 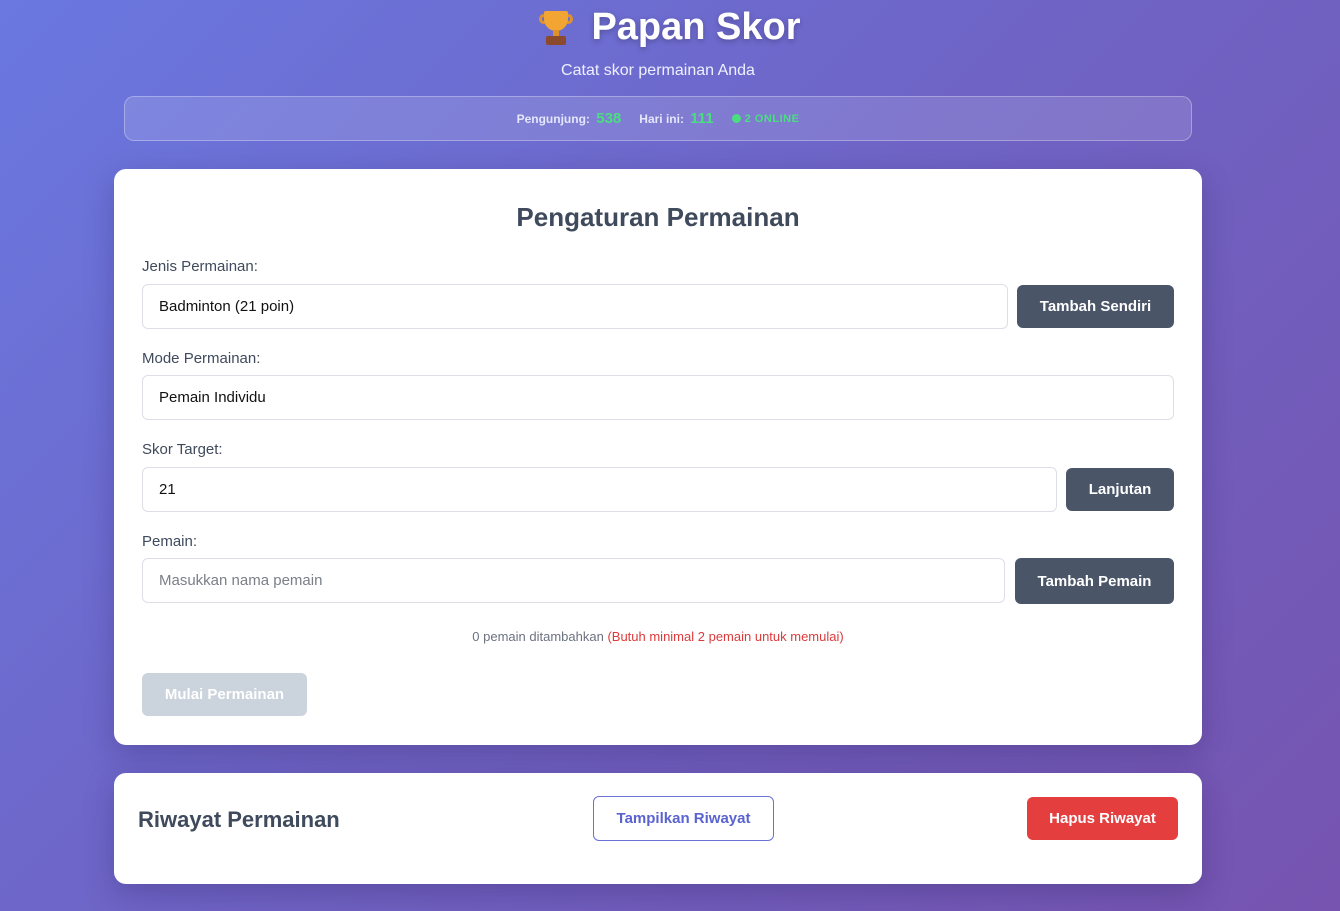 I want to click on visitors-stat: Pengunjung: 538, so click(x=569, y=118).